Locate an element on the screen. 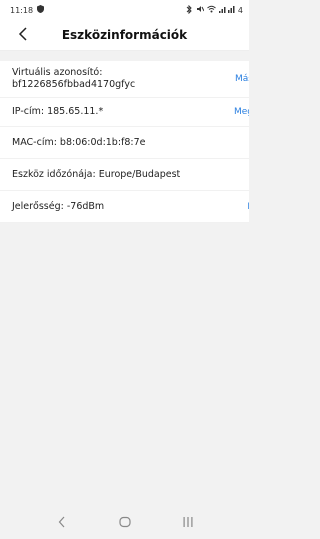  back-button is located at coordinates (23, 35).